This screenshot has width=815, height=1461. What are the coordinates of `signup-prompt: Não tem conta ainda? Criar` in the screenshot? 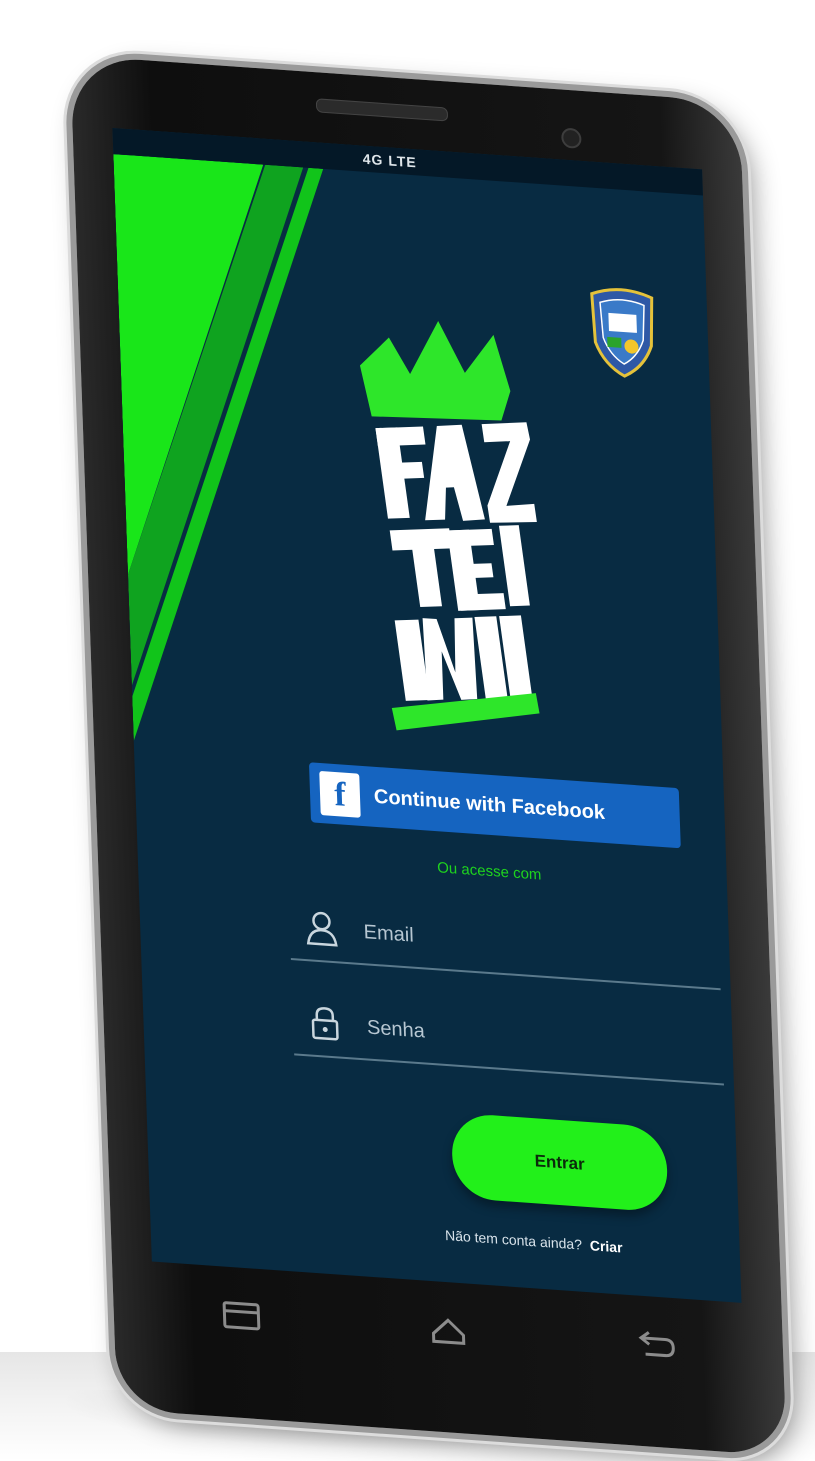 It's located at (534, 1241).